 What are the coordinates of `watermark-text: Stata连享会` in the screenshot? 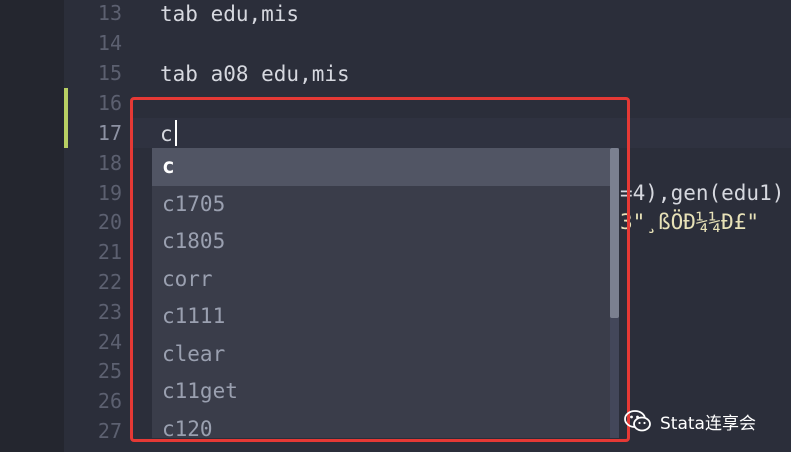 It's located at (708, 423).